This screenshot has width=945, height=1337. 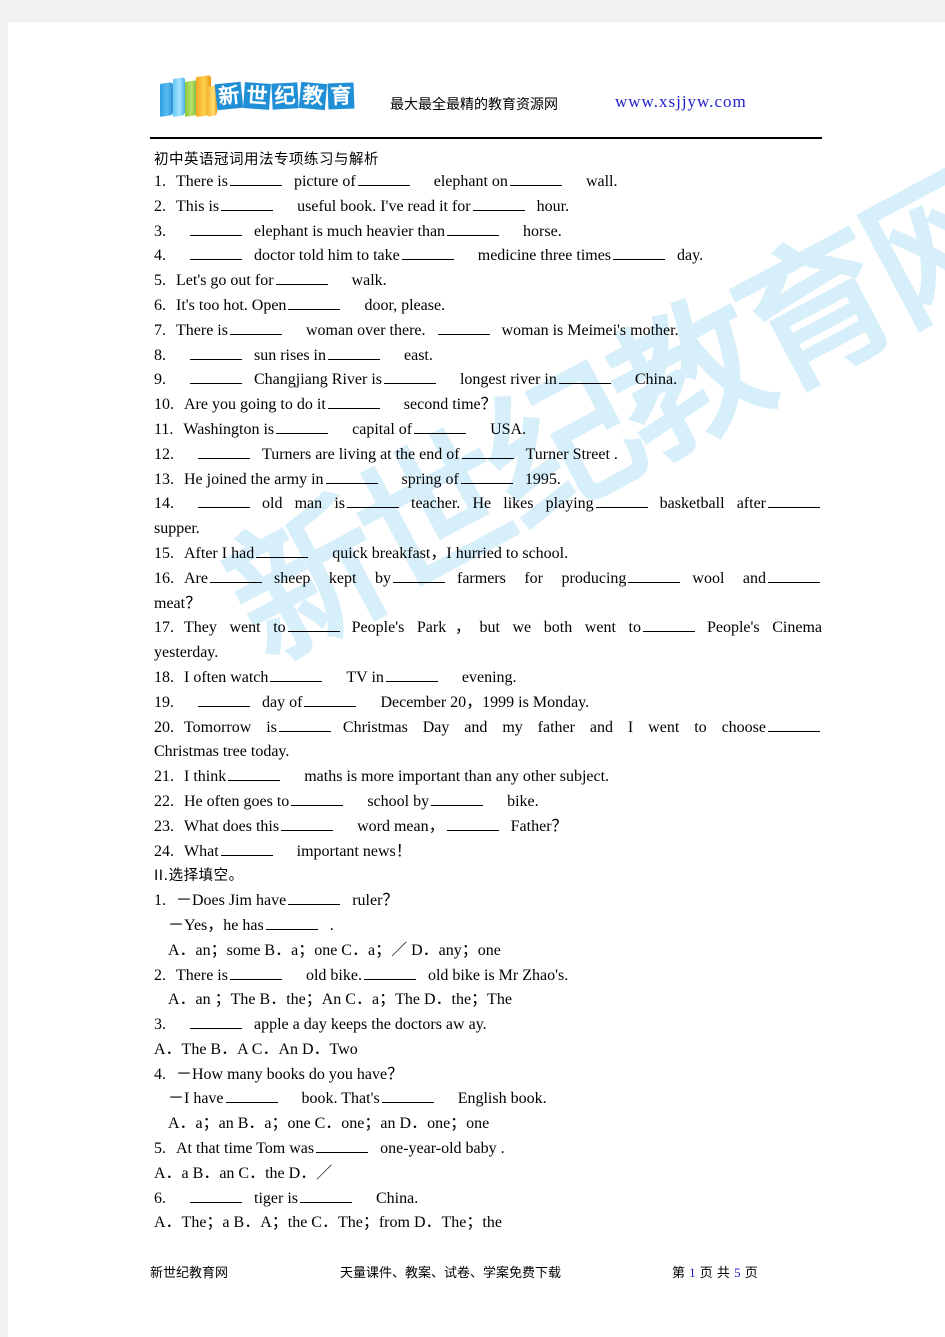 I want to click on choice-stem: 4. －How many books do you have？, so click(x=488, y=1075).